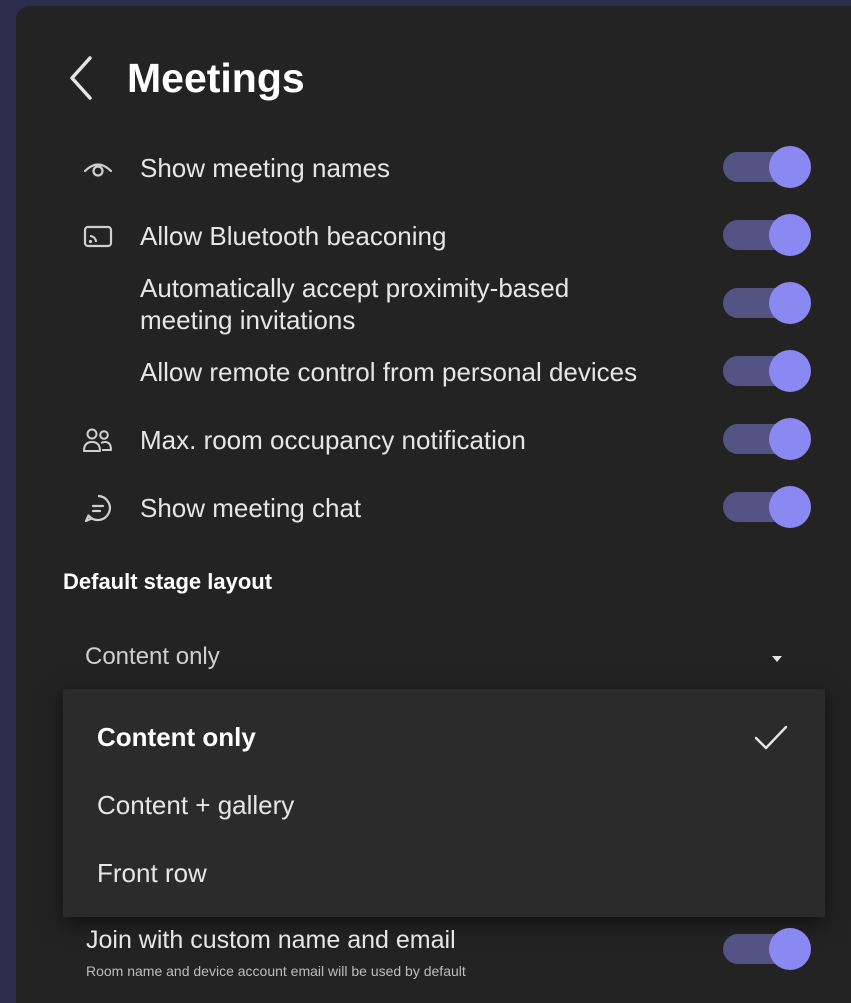 The image size is (851, 1003). What do you see at coordinates (767, 303) in the screenshot?
I see `auto-accept-proximity-toggle` at bounding box center [767, 303].